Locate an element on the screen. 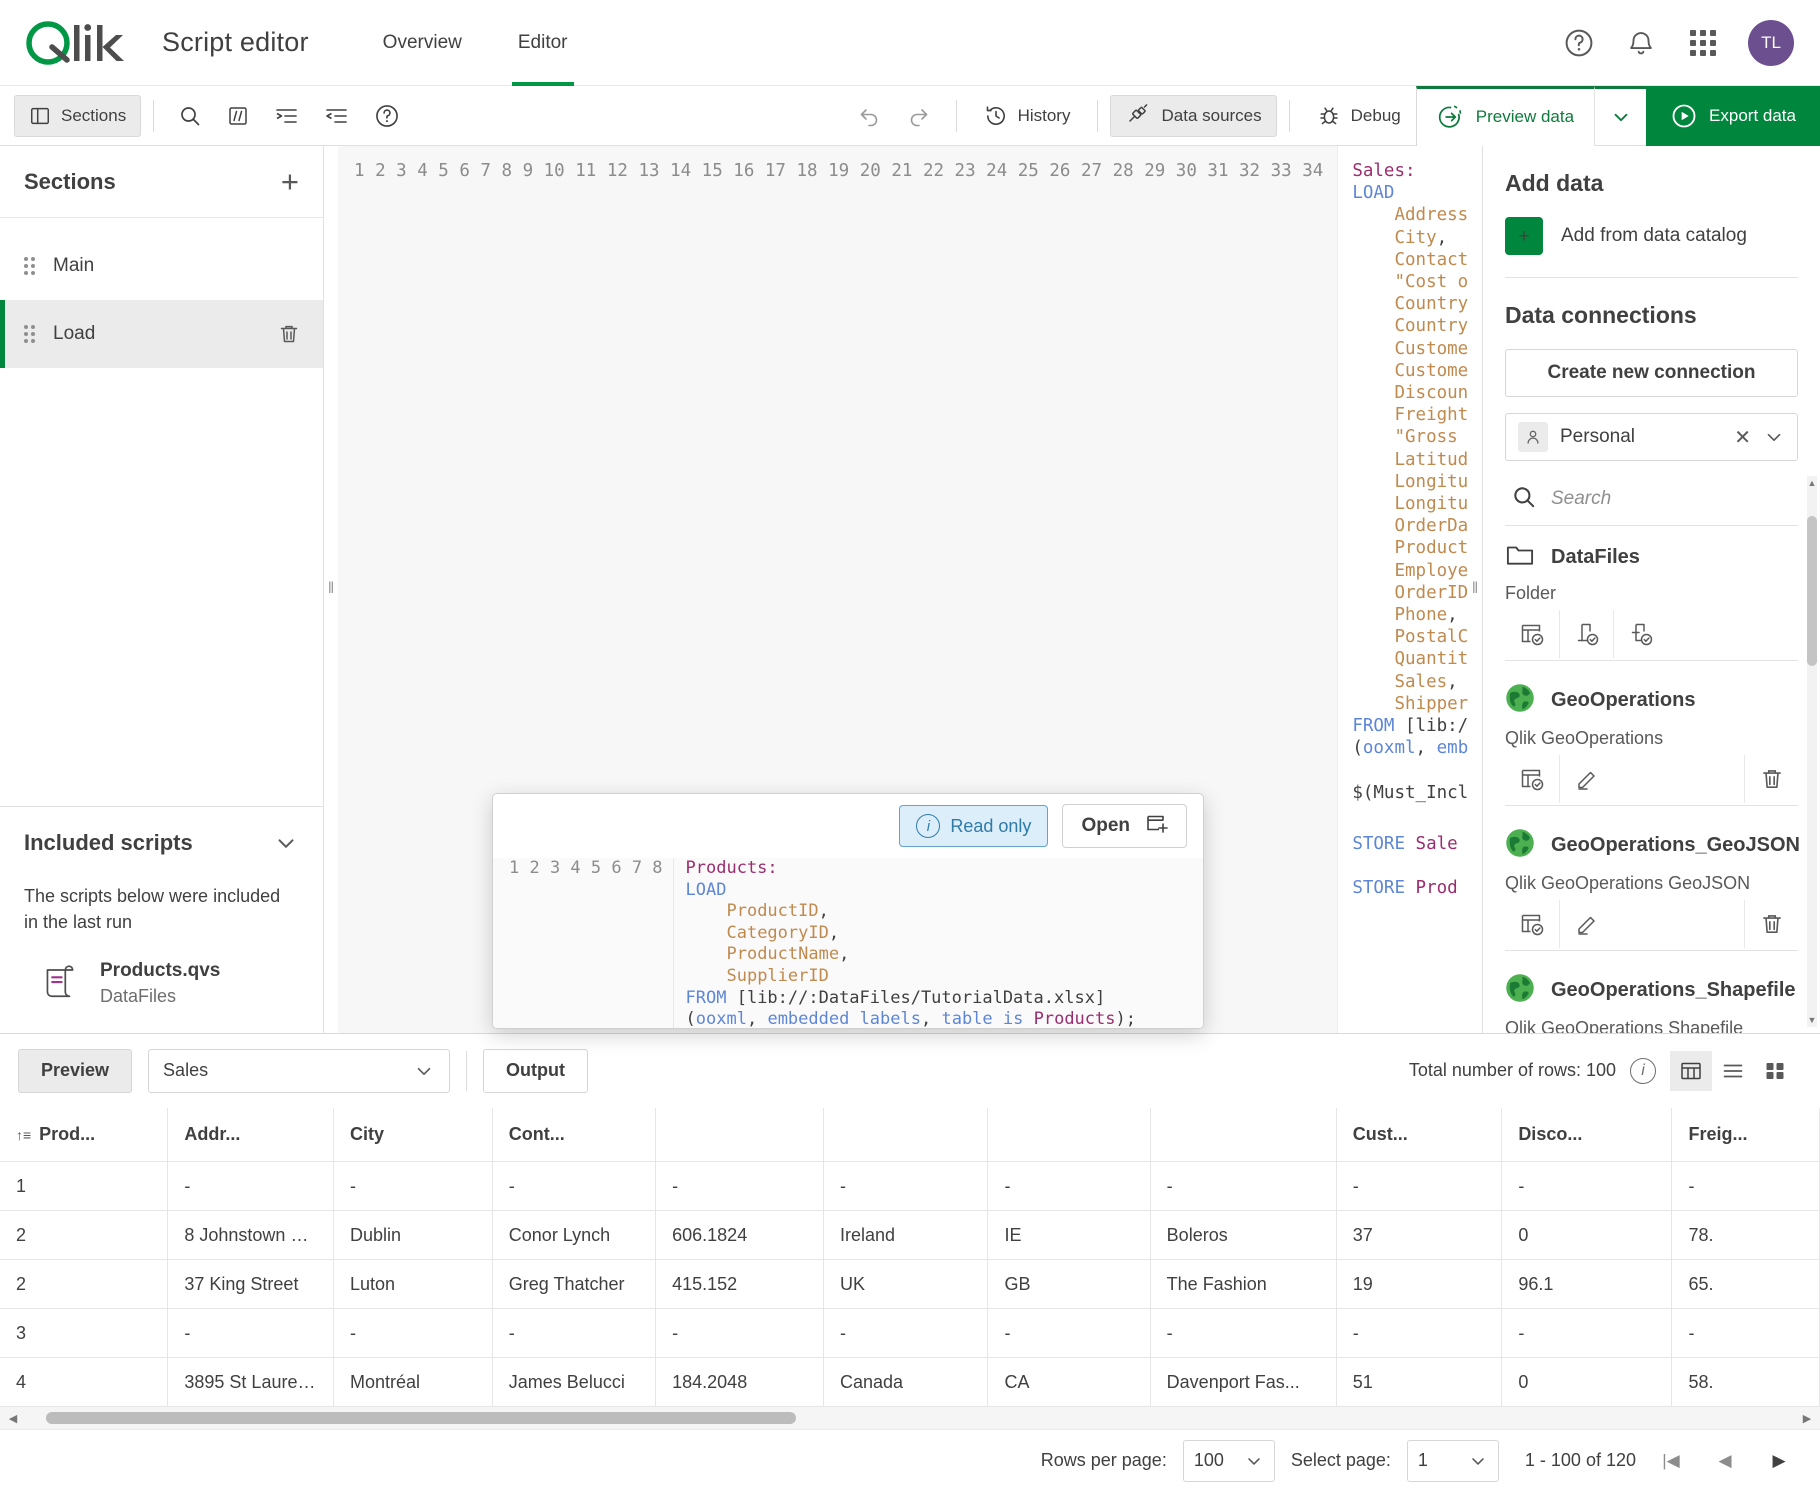  scroll-right-icon: ▶ is located at coordinates (1807, 1418).